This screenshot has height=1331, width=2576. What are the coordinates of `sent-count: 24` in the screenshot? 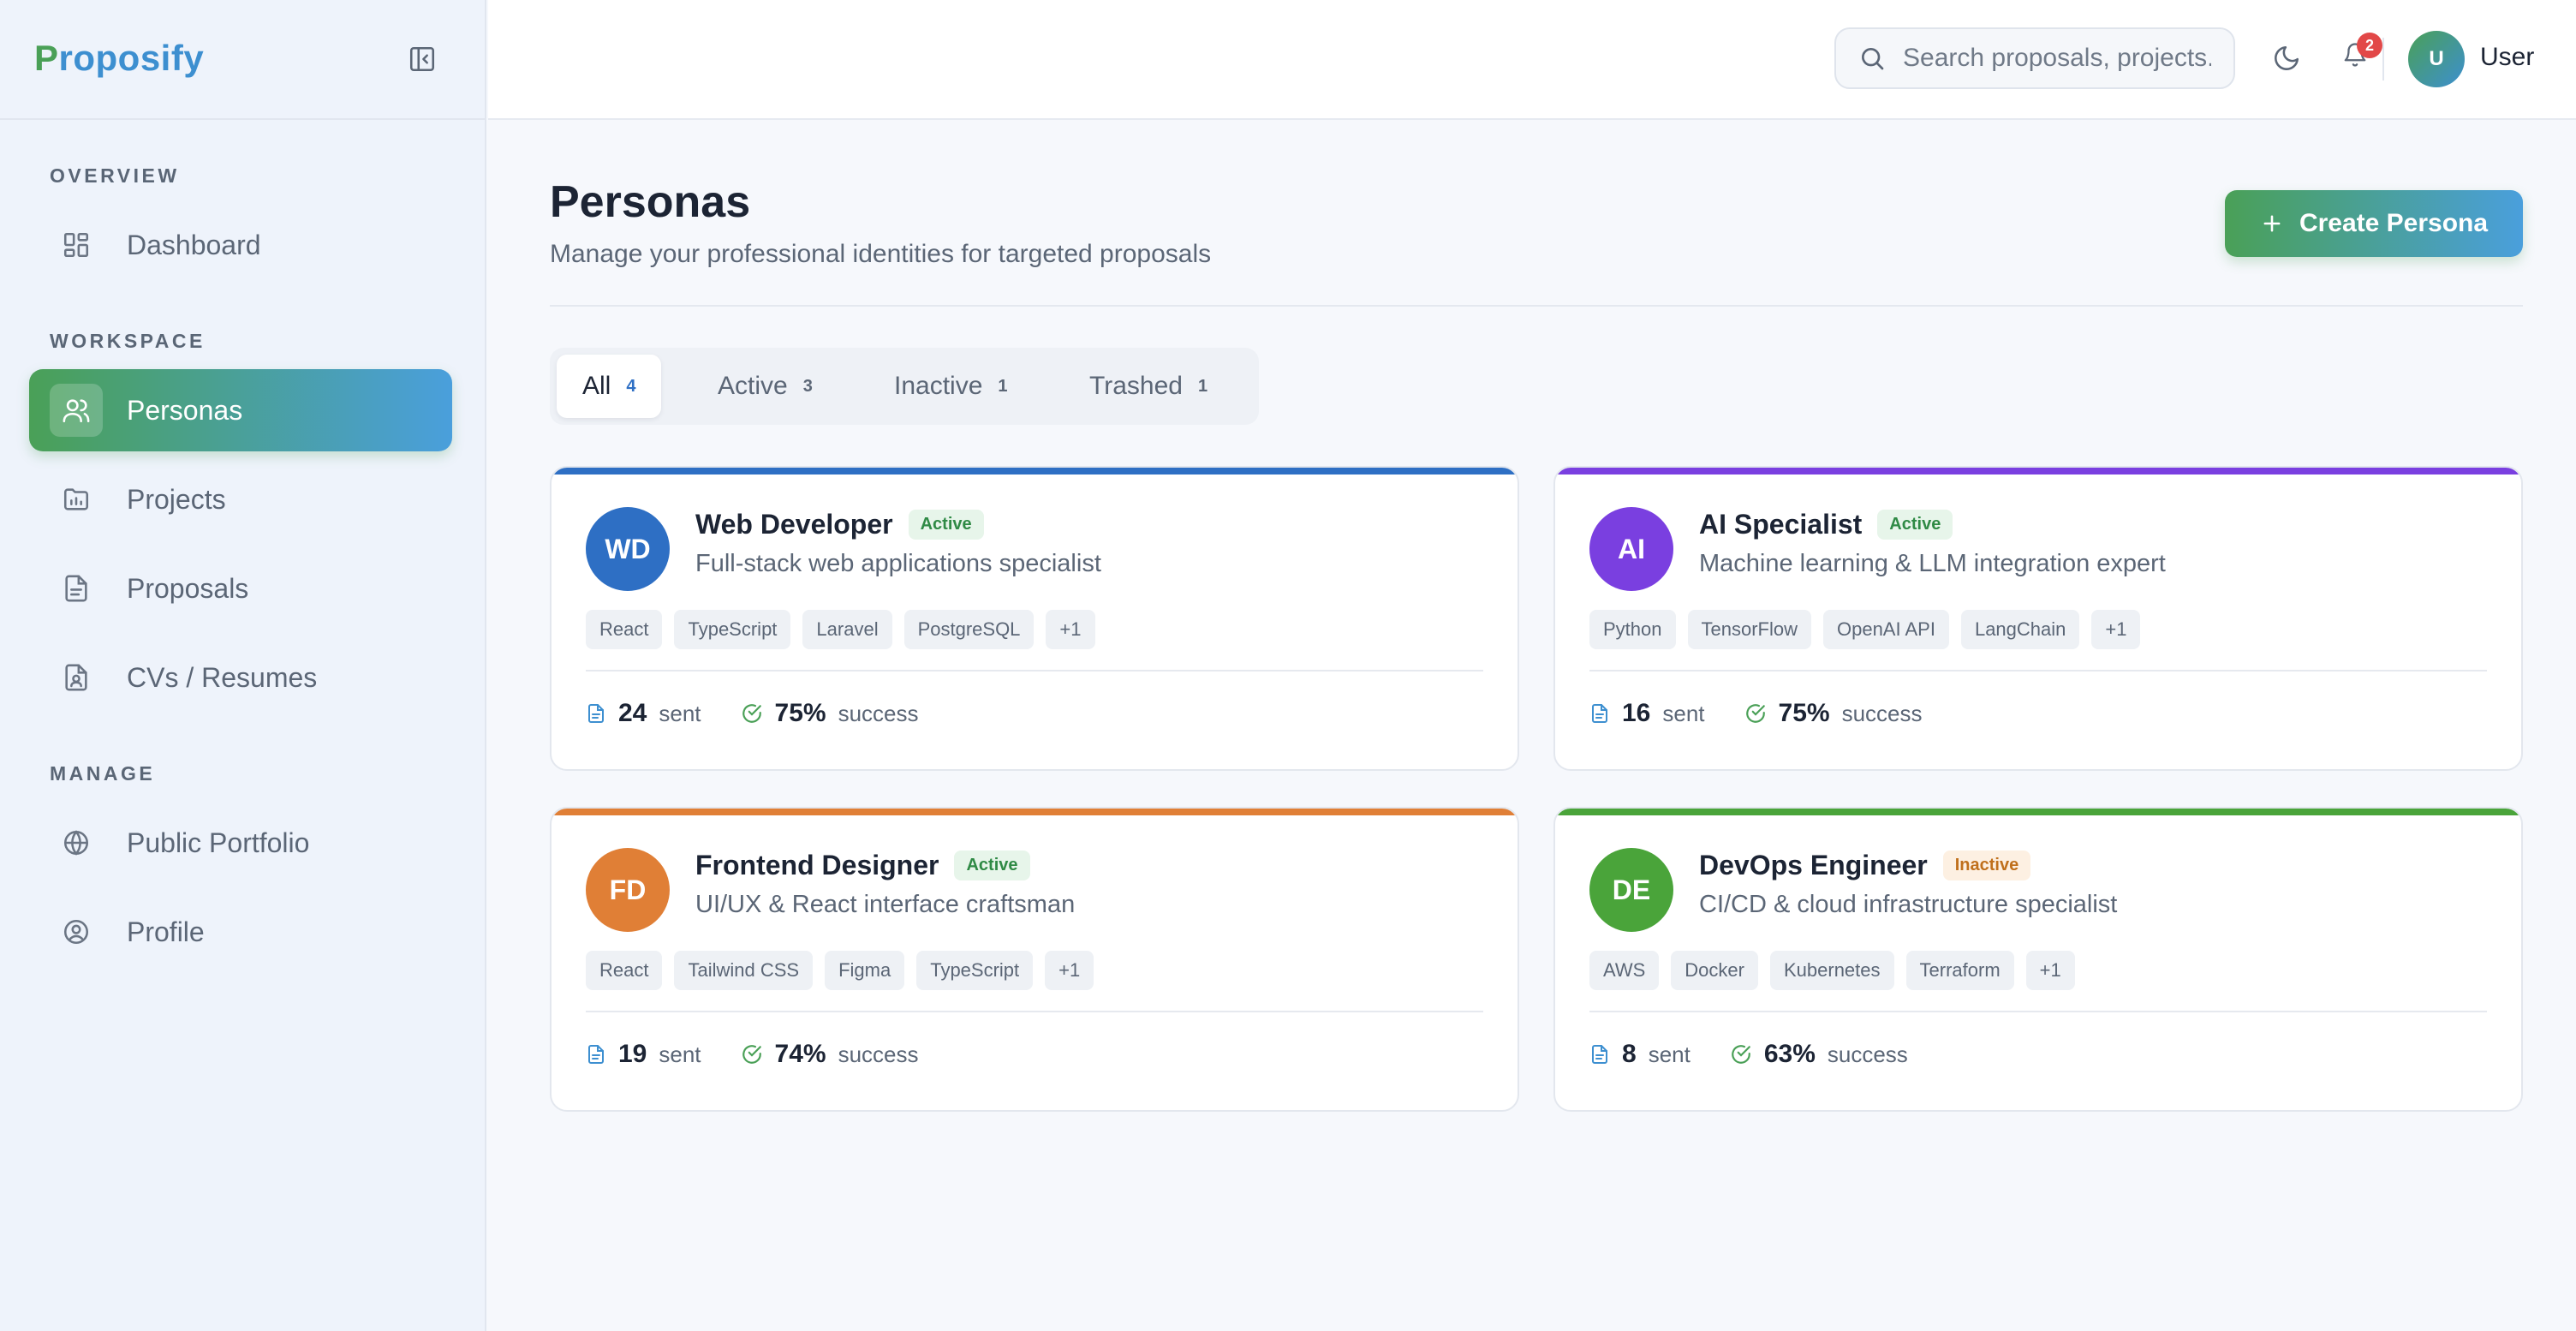 It's located at (632, 713).